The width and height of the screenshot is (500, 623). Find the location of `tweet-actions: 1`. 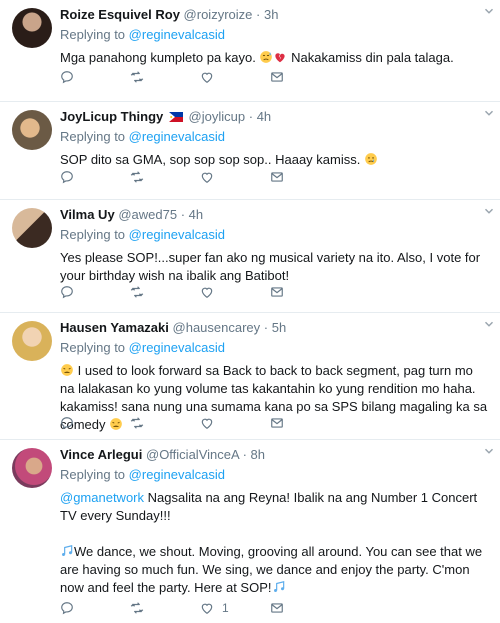

tweet-actions: 1 is located at coordinates (200, 608).